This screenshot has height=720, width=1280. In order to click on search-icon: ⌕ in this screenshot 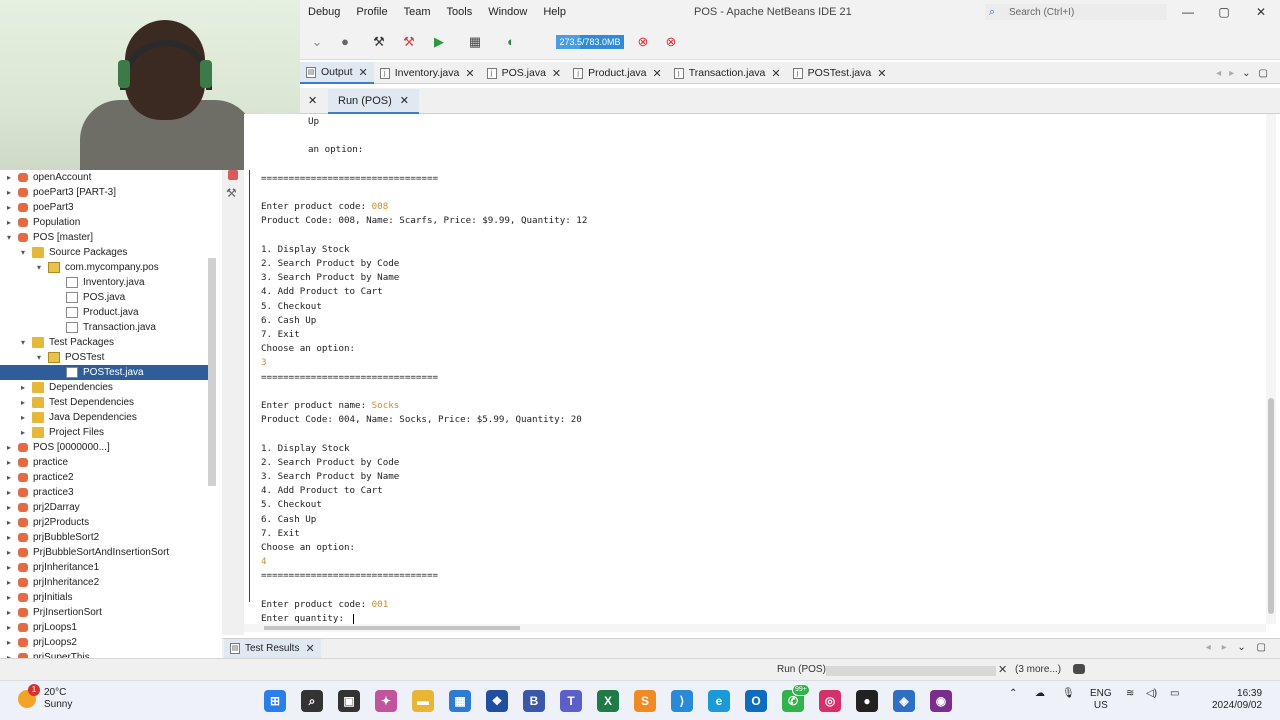, I will do `click(312, 701)`.